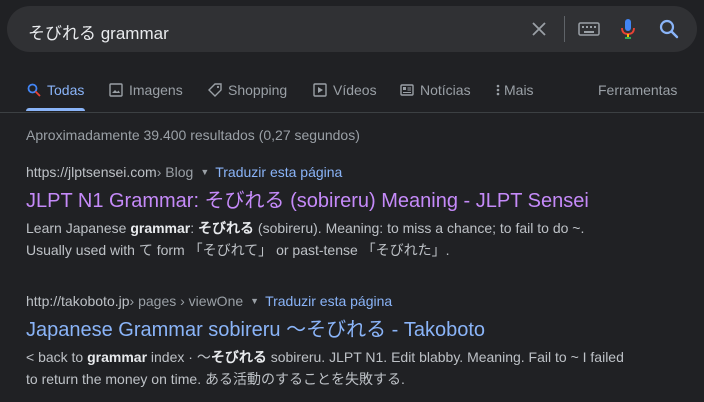  Describe the element at coordinates (186, 301) in the screenshot. I see `result-path: › pages › viewOne` at that location.